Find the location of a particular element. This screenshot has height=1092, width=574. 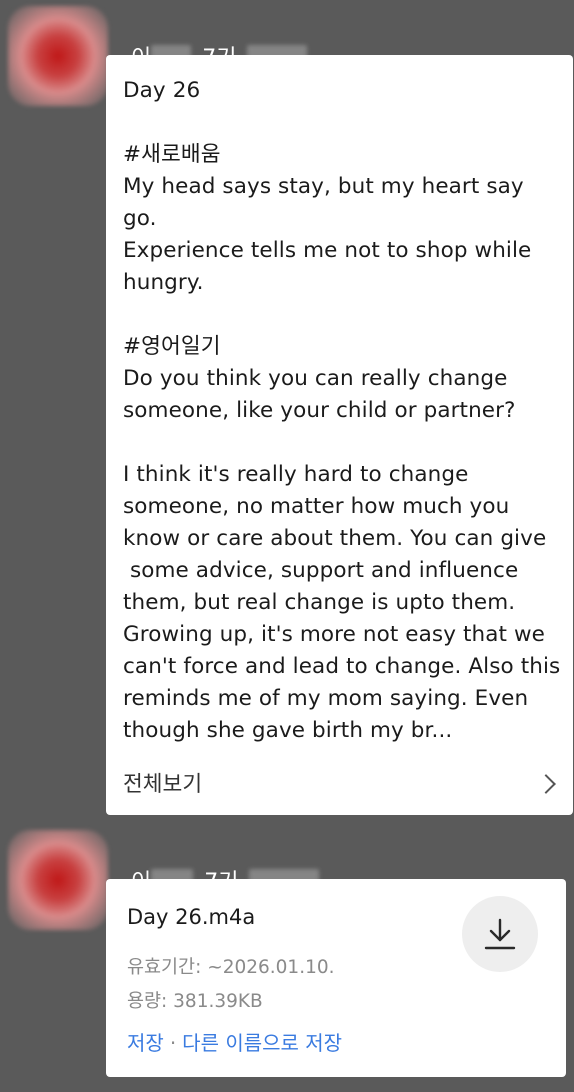

view-all-button: 전체보기 is located at coordinates (339, 785).